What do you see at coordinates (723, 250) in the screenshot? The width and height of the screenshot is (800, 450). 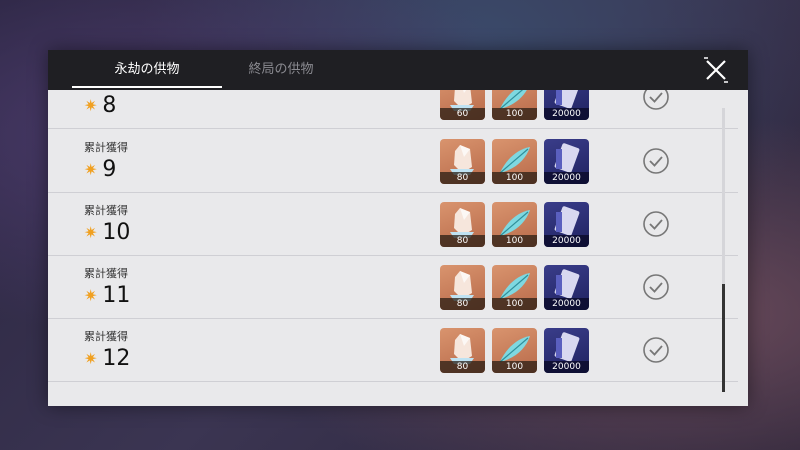 I see `scrollbar` at bounding box center [723, 250].